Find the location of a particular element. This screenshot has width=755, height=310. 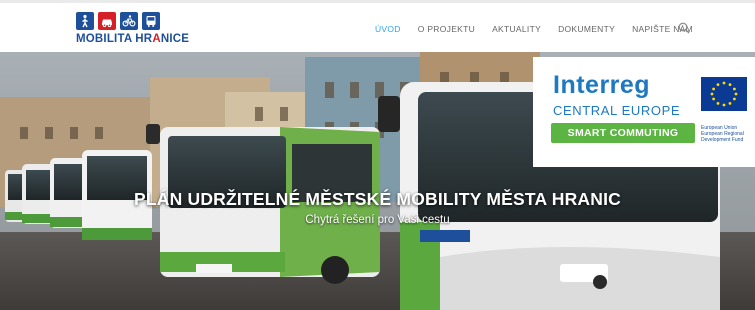

bicycle-icon is located at coordinates (129, 21).